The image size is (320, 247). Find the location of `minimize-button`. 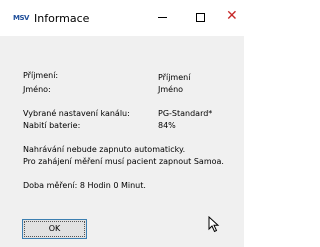

minimize-button is located at coordinates (162, 18).